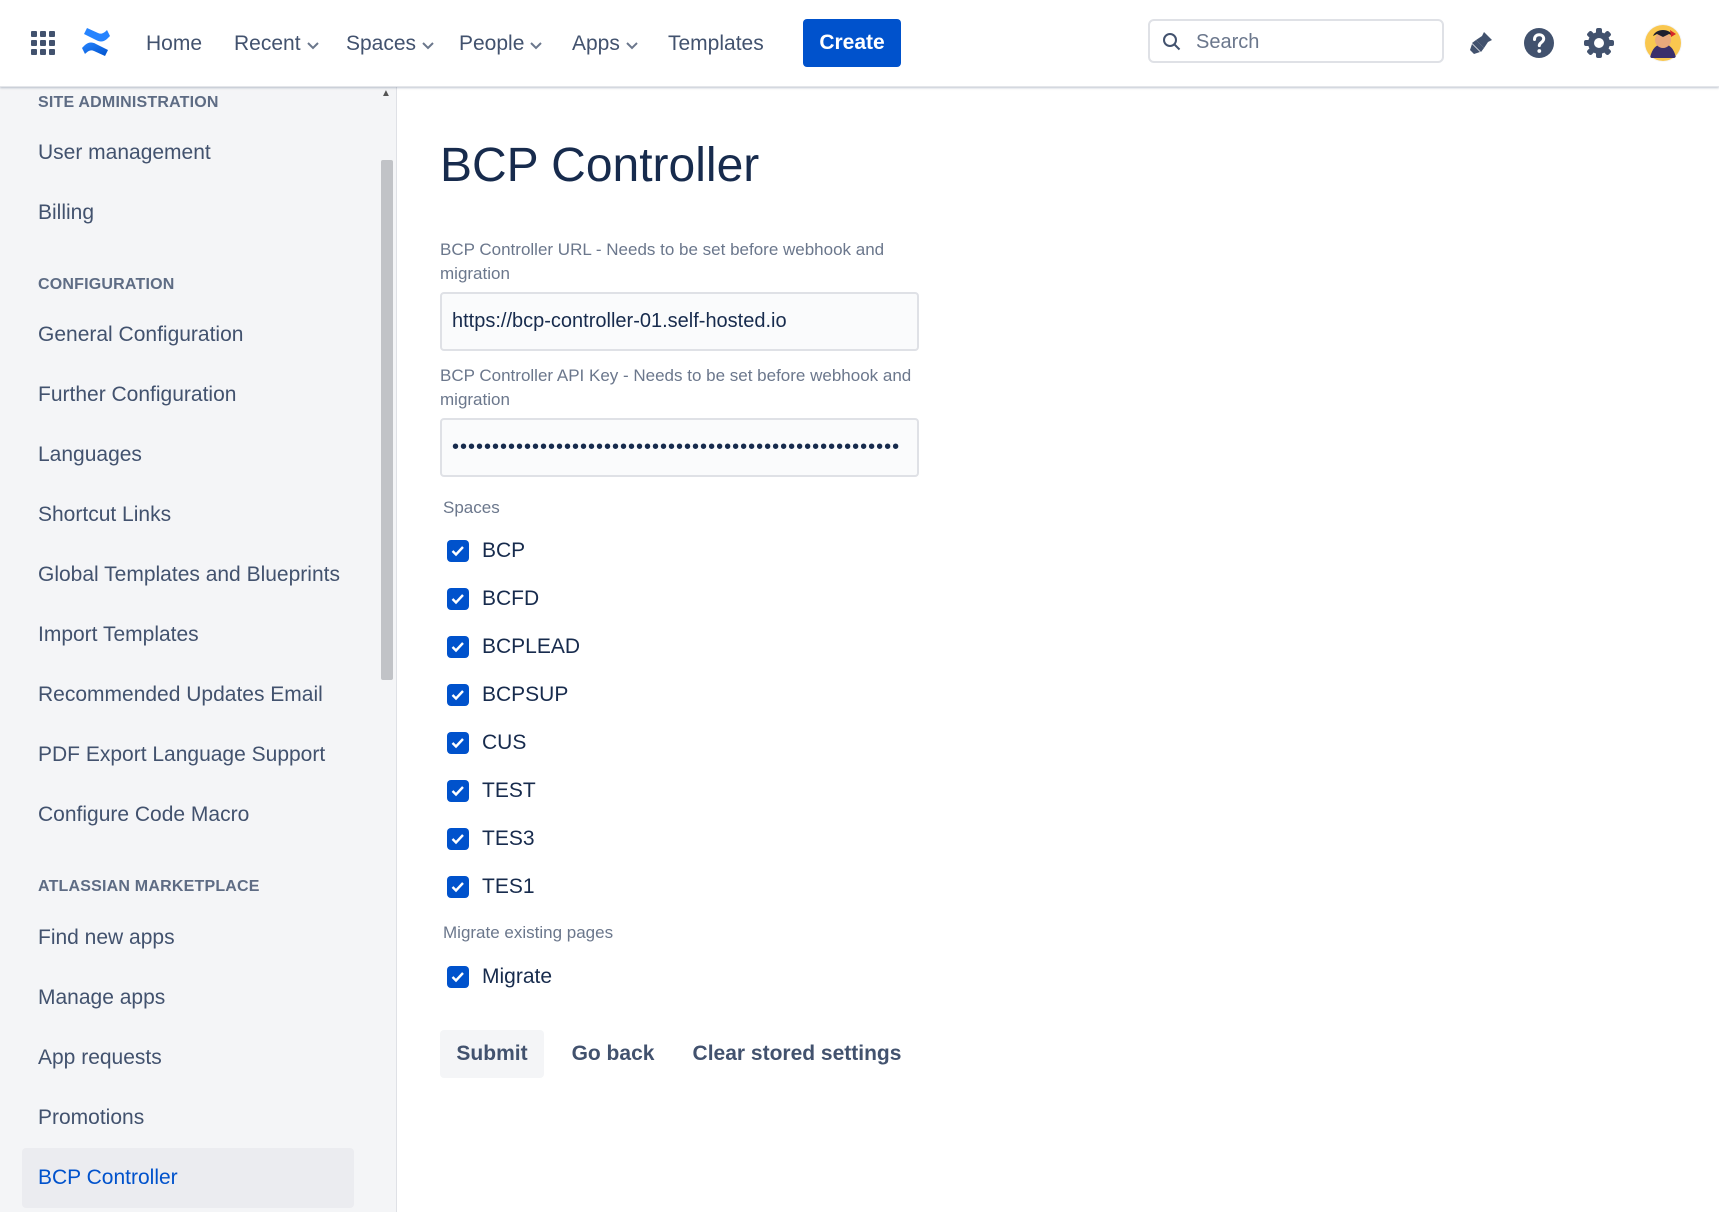 This screenshot has height=1212, width=1719. What do you see at coordinates (797, 1054) in the screenshot?
I see `clear-stored-settings-button: Clear stored settings` at bounding box center [797, 1054].